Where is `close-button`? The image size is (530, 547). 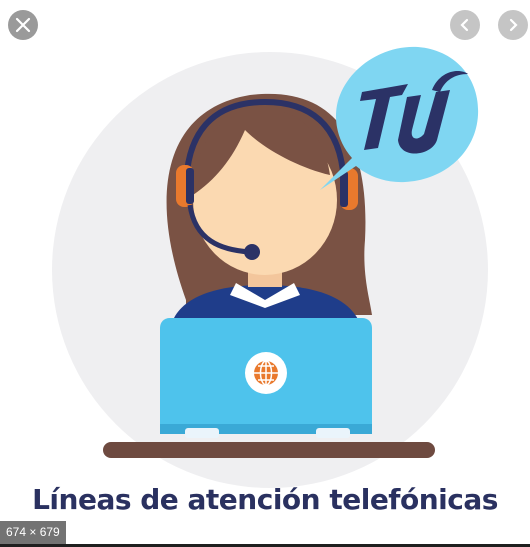
close-button is located at coordinates (23, 25).